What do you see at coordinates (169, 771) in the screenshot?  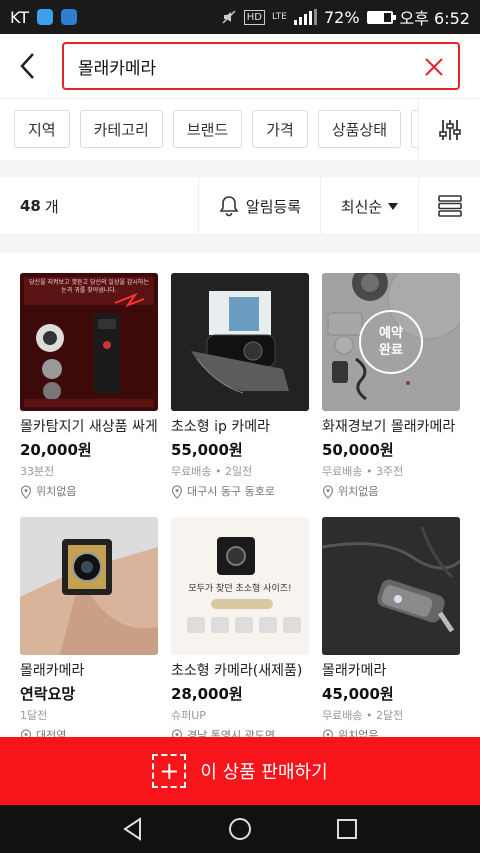 I see `add-icon: +` at bounding box center [169, 771].